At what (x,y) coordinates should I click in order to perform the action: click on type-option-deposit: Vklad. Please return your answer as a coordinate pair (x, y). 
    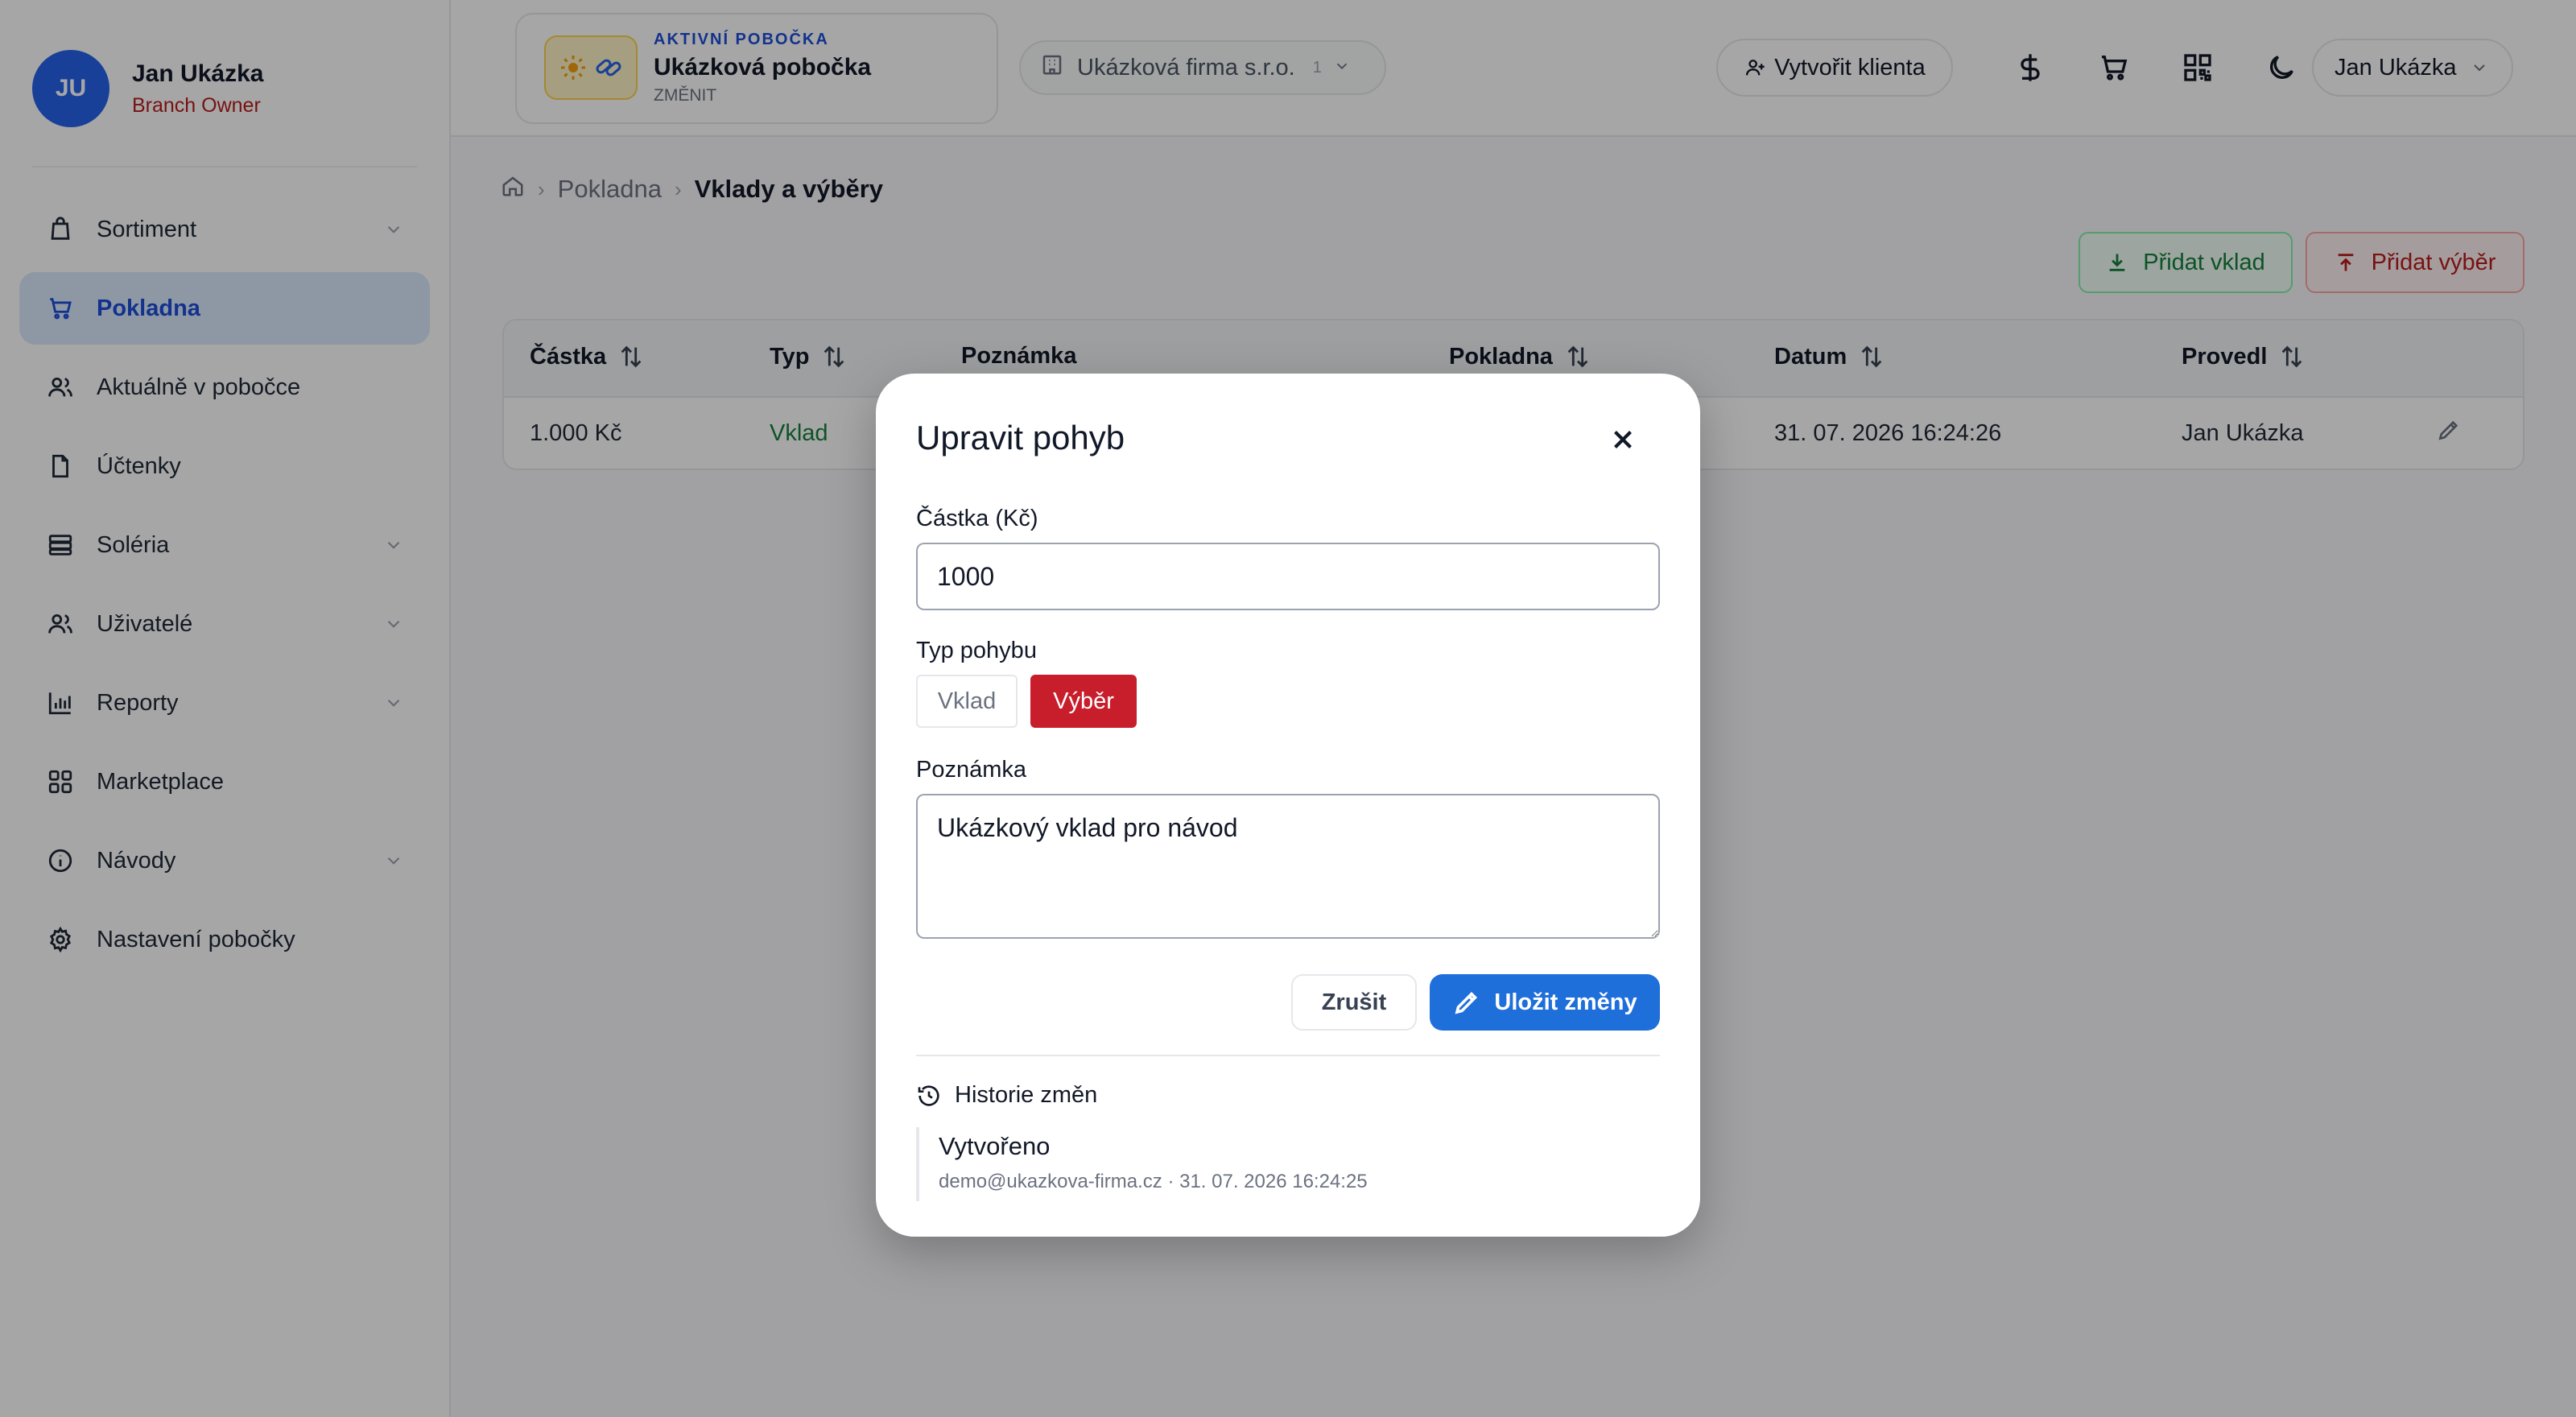
    Looking at the image, I should click on (967, 701).